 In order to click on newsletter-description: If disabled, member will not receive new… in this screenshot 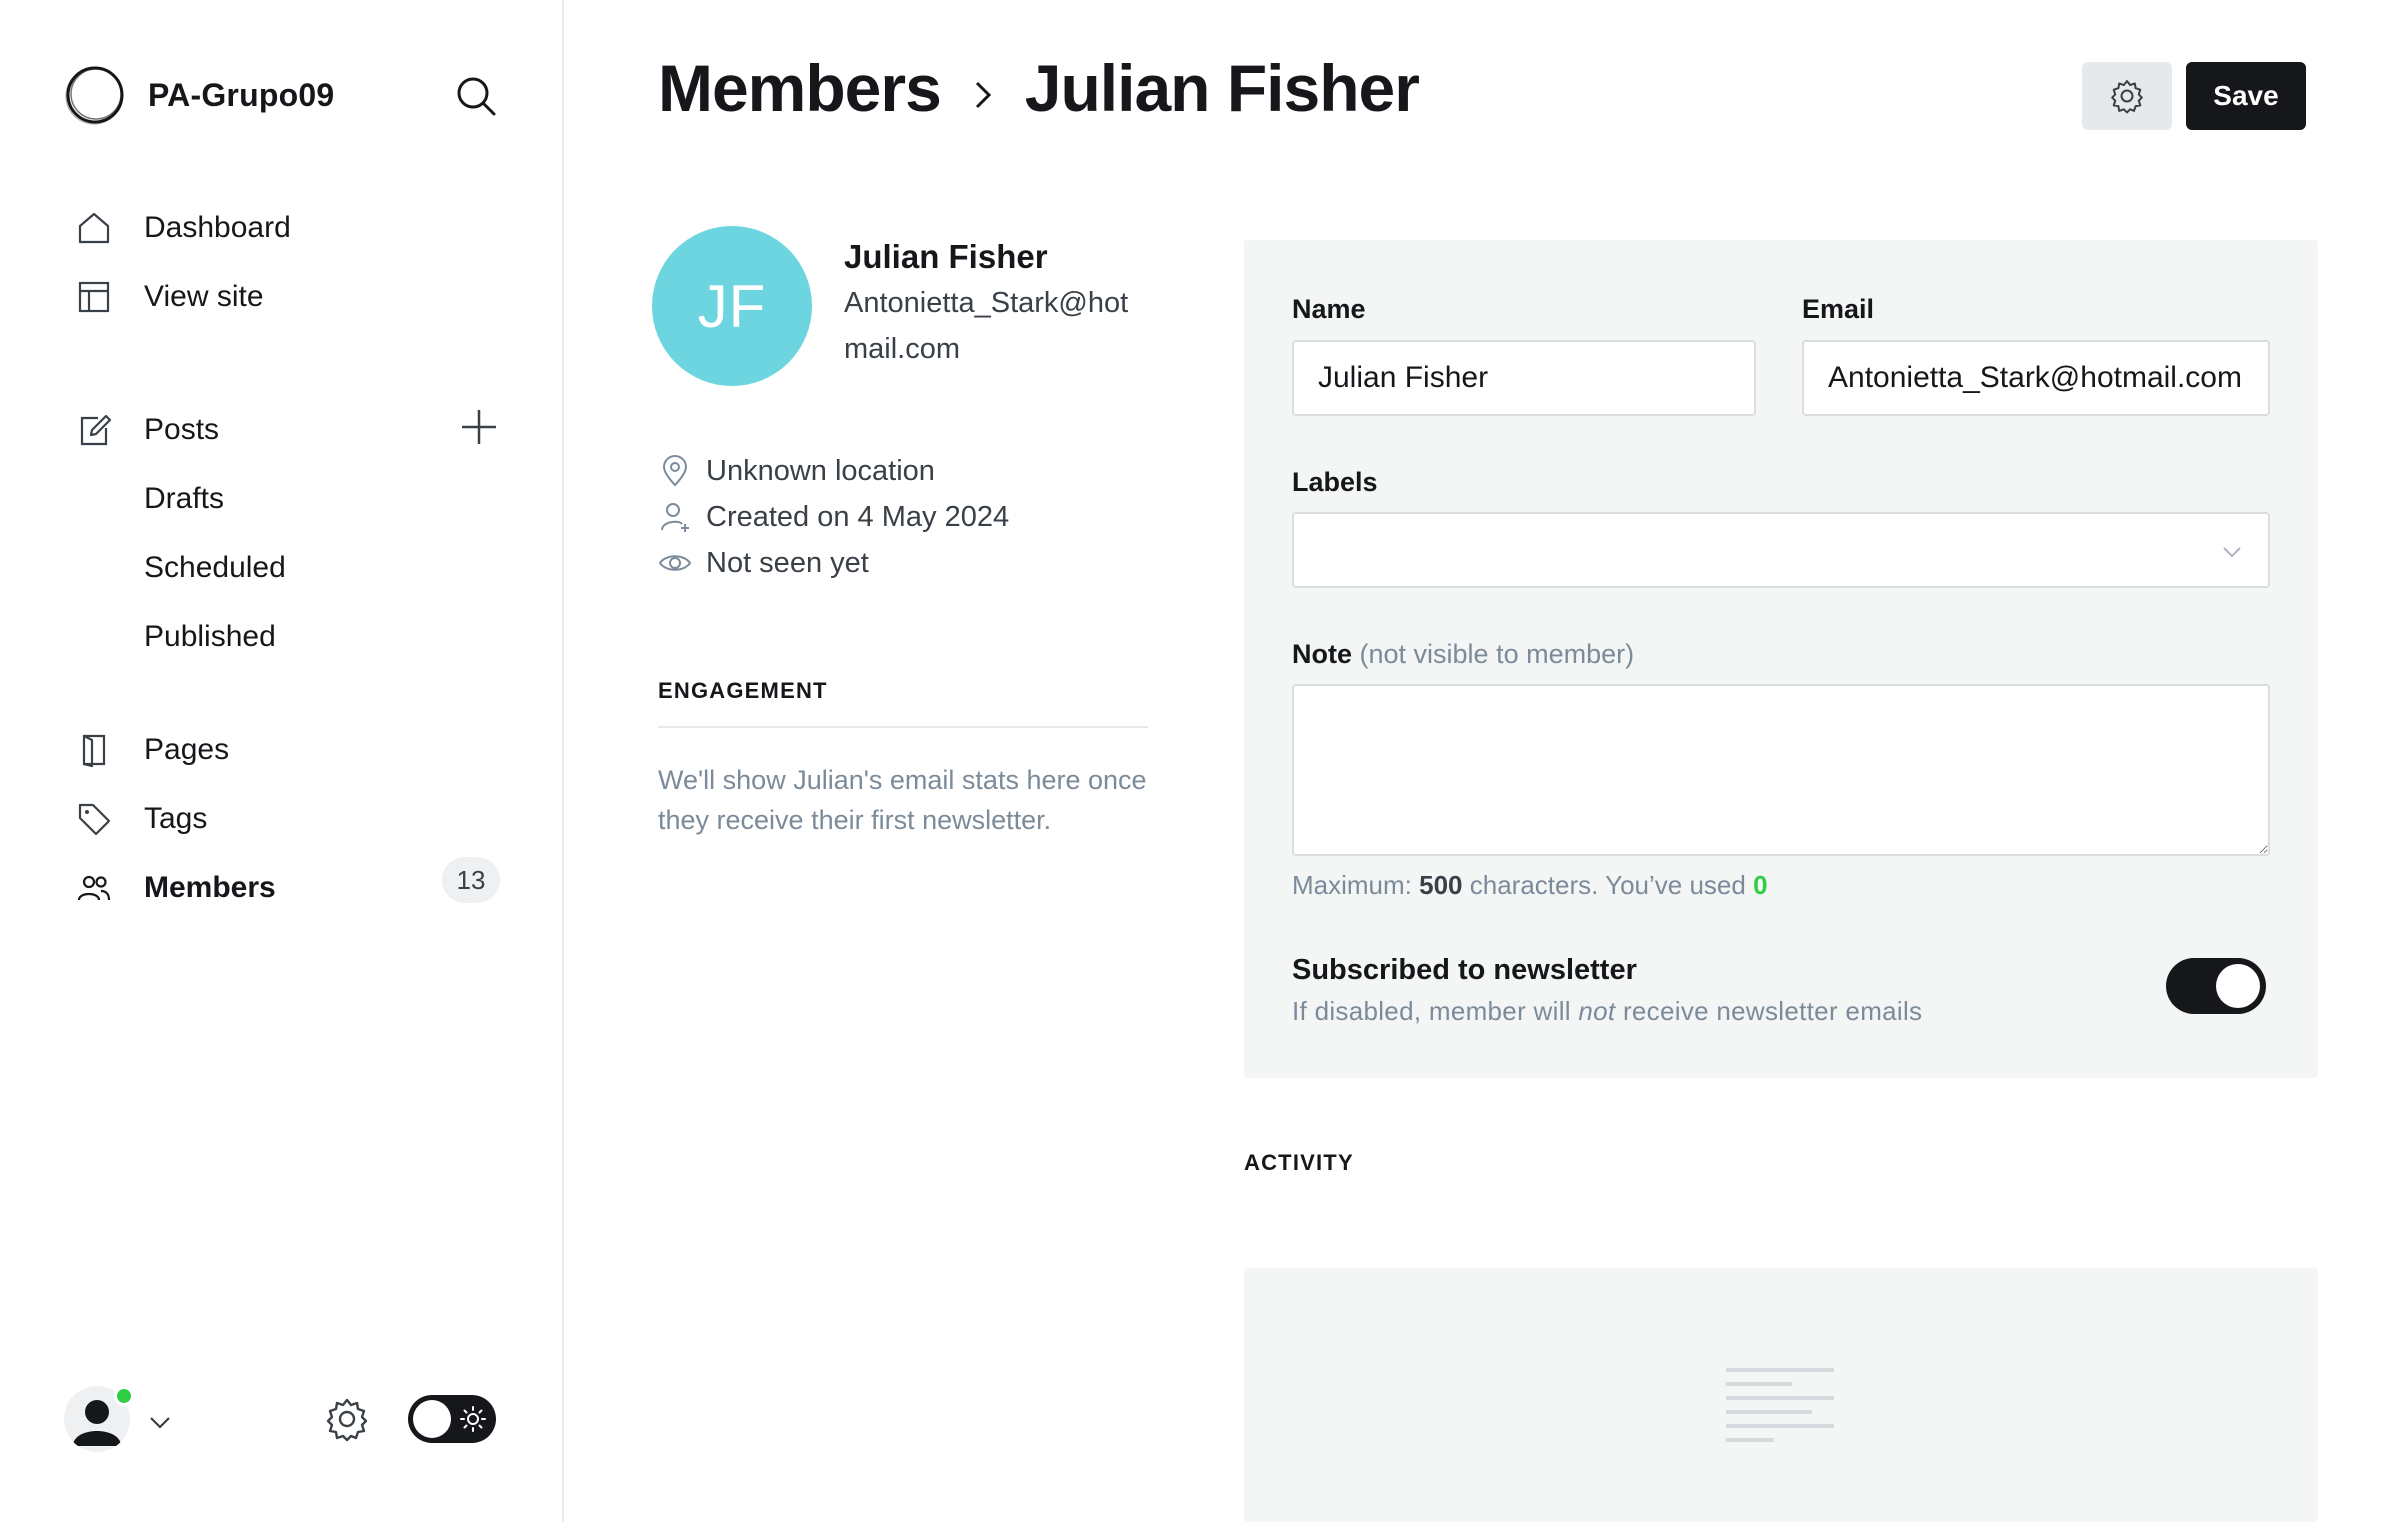, I will do `click(1607, 1011)`.